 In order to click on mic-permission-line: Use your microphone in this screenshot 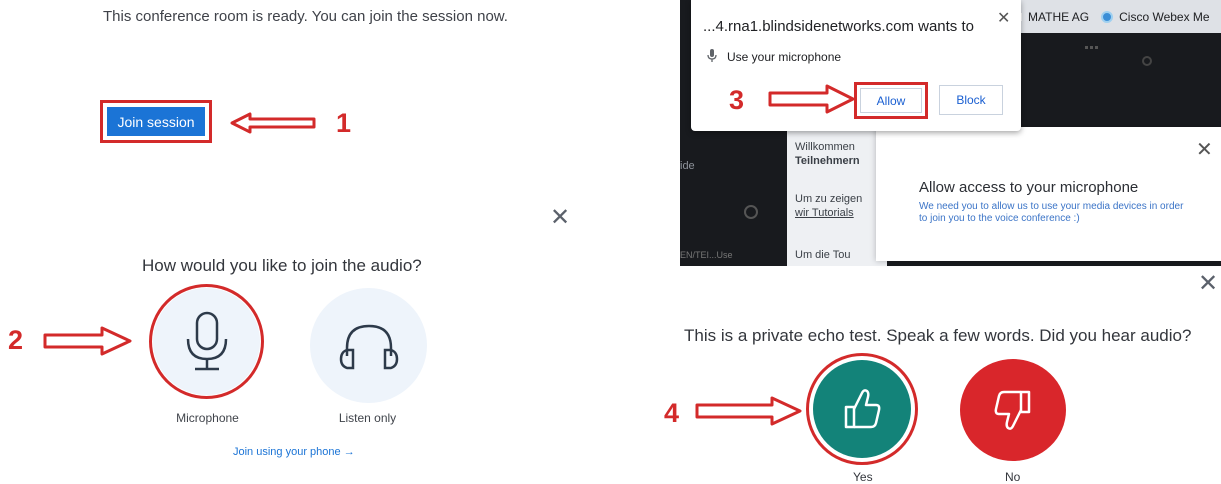, I will do `click(774, 56)`.